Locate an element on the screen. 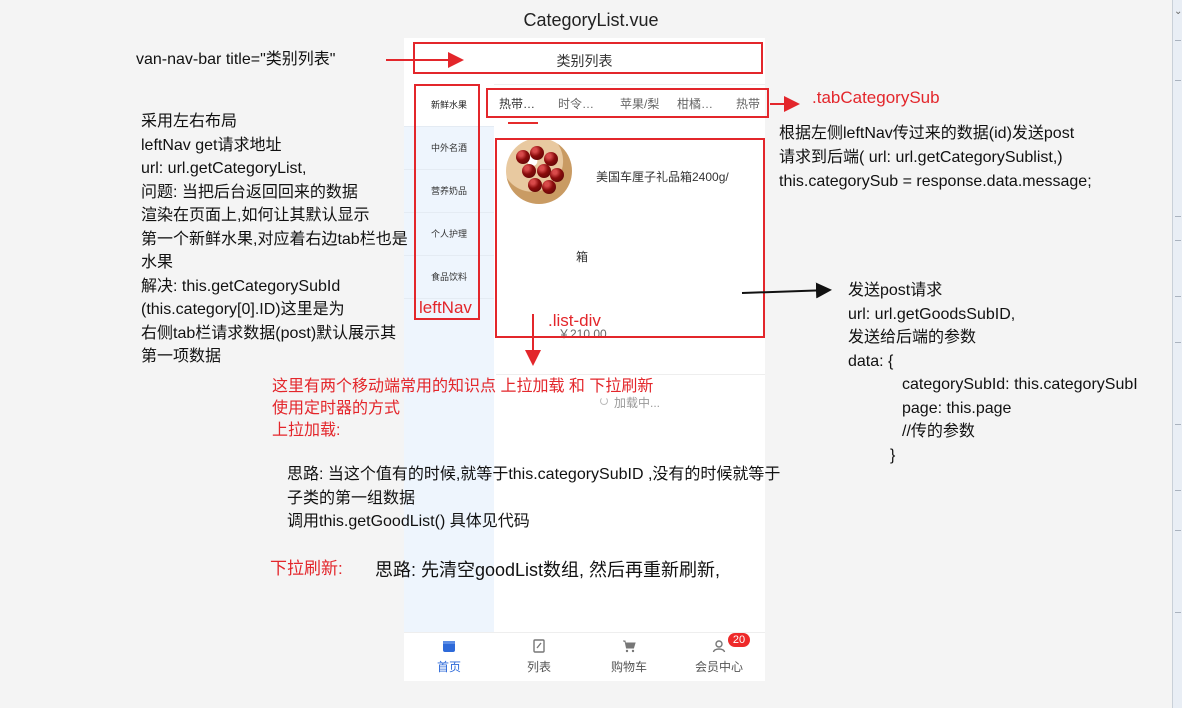 This screenshot has width=1182, height=708. divider is located at coordinates (630, 374).